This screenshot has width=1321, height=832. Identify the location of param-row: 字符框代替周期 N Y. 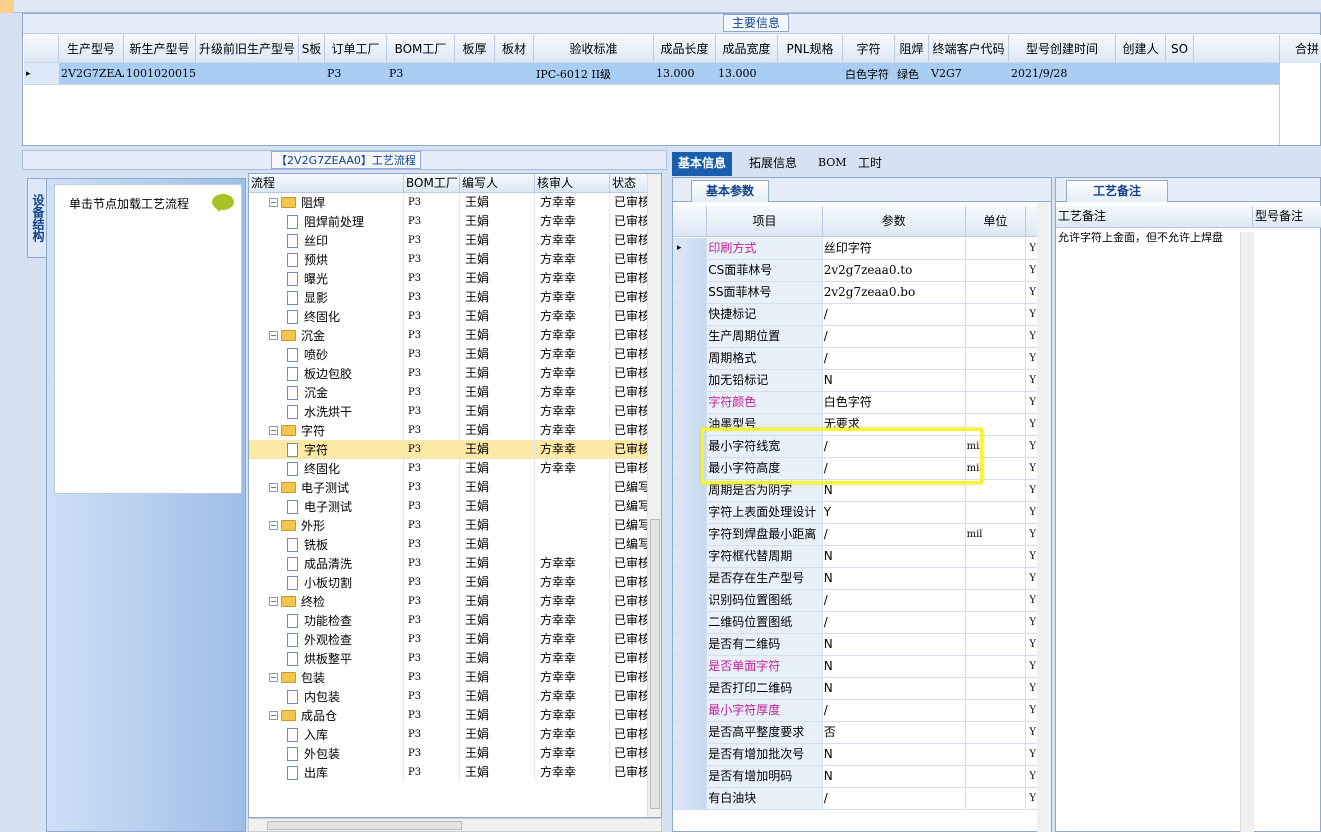
(856, 557).